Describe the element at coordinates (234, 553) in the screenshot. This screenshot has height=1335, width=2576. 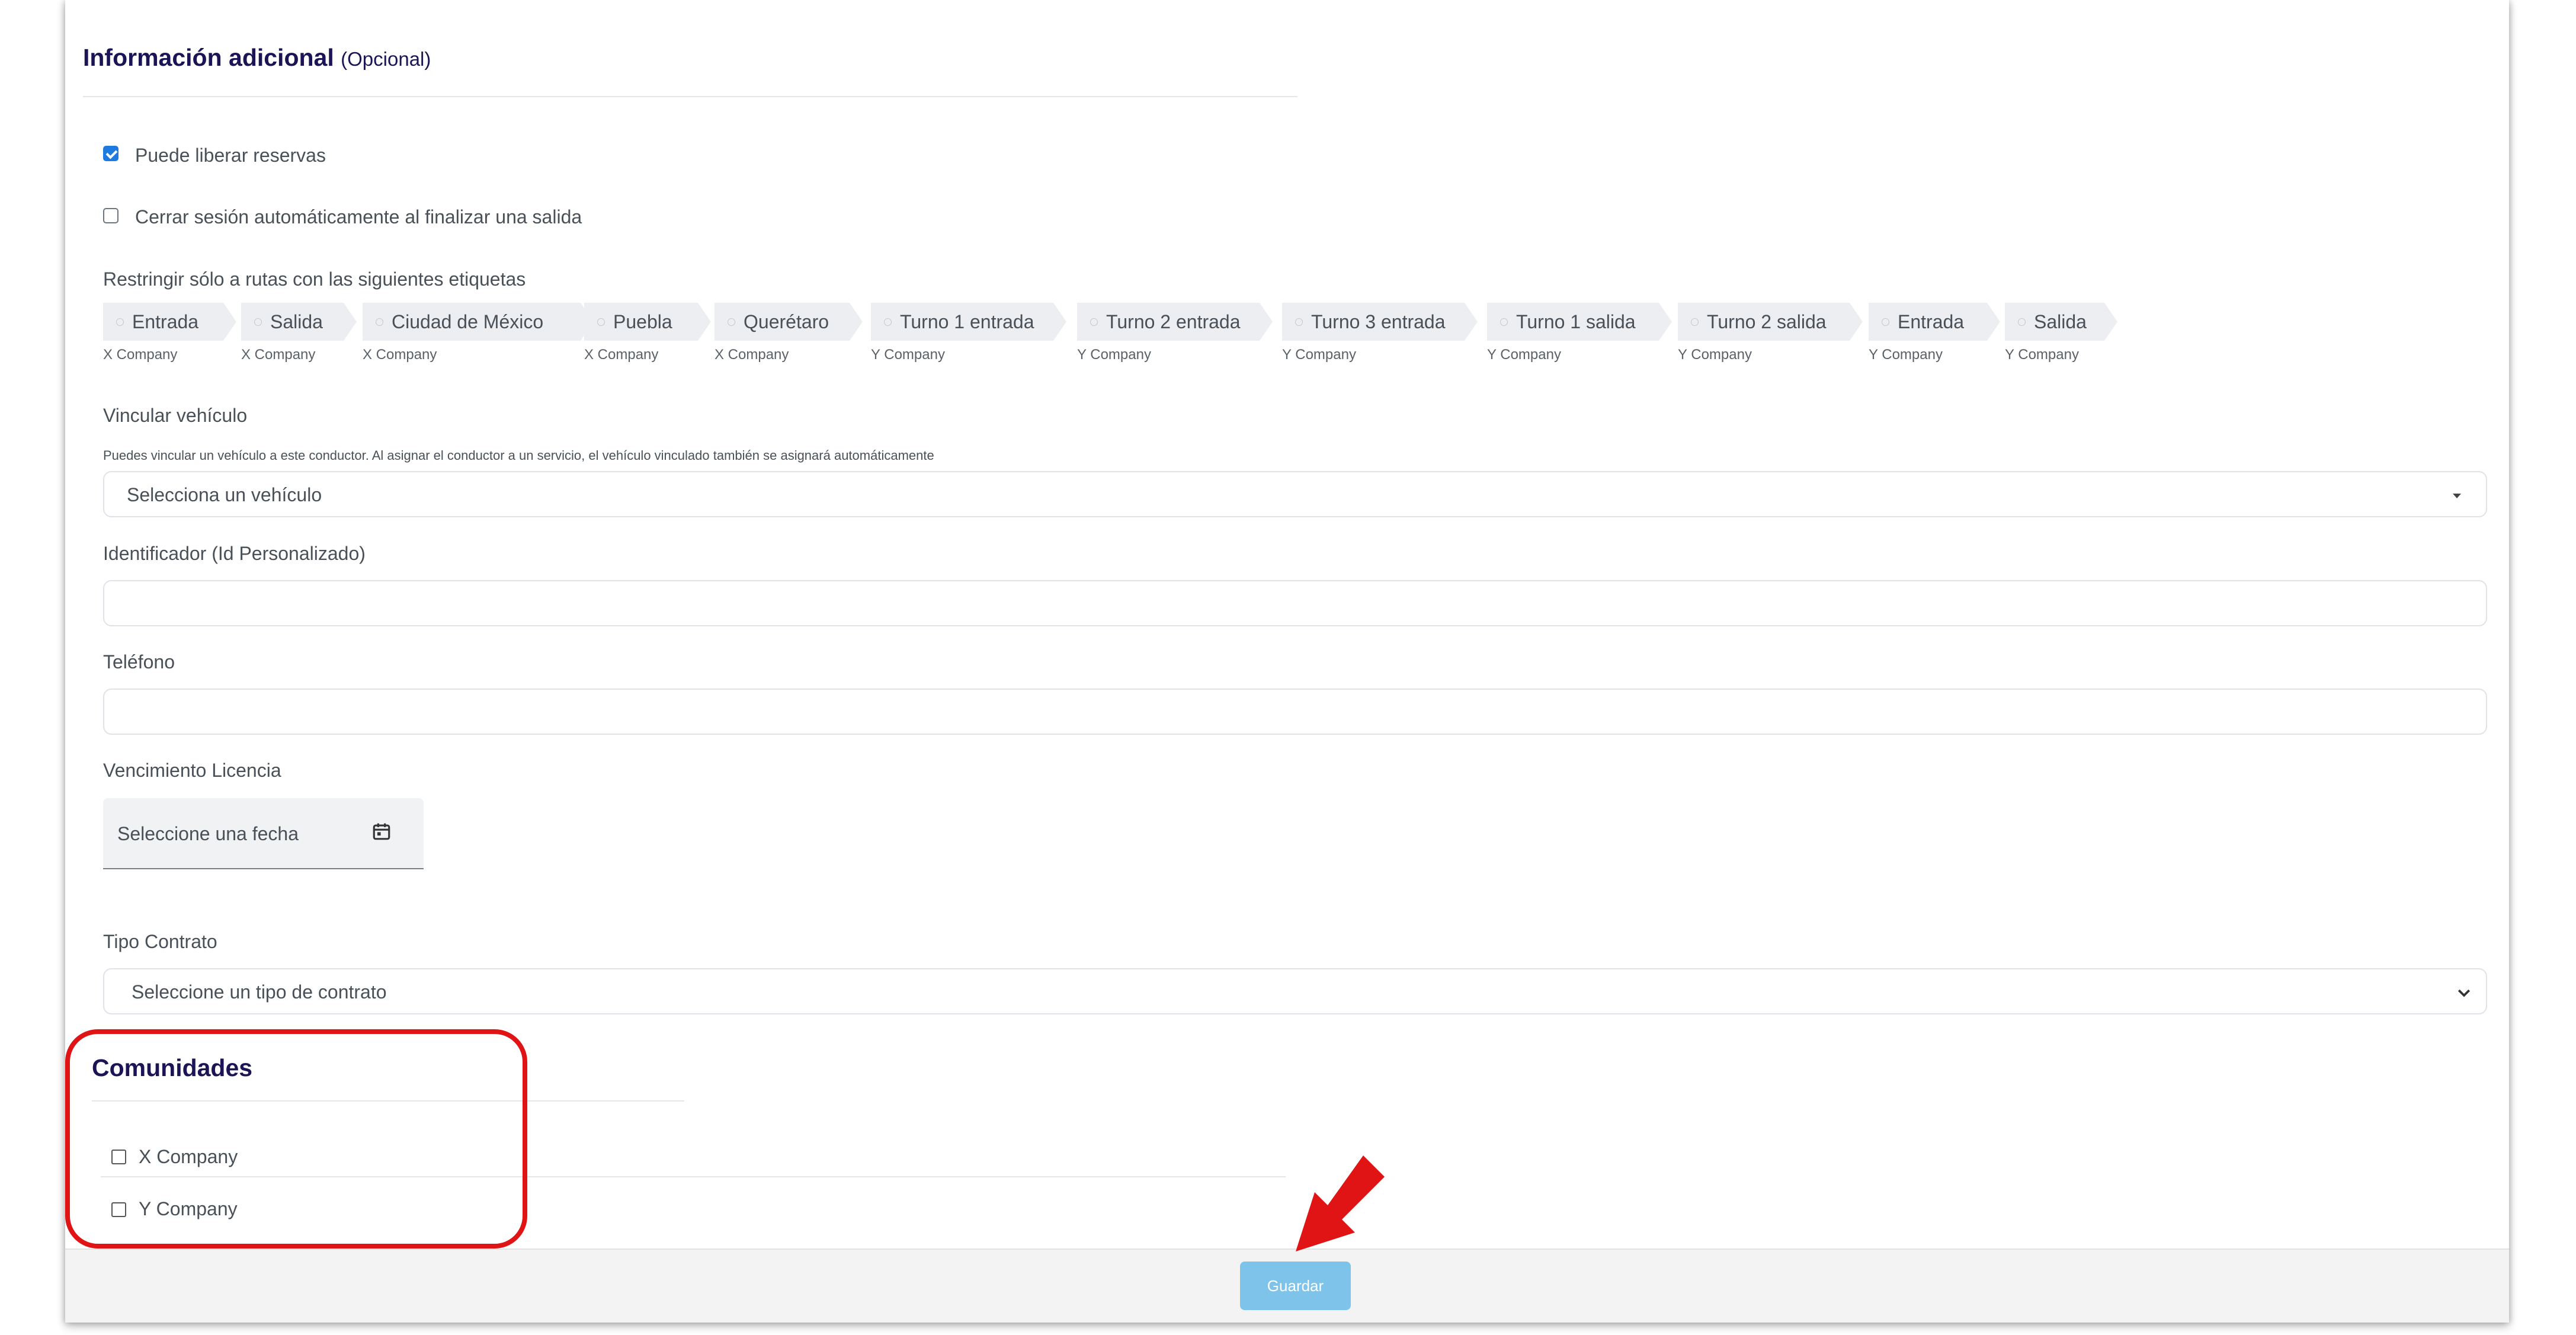
I see `identifier-label: Identificador (Id Personalizado)` at that location.